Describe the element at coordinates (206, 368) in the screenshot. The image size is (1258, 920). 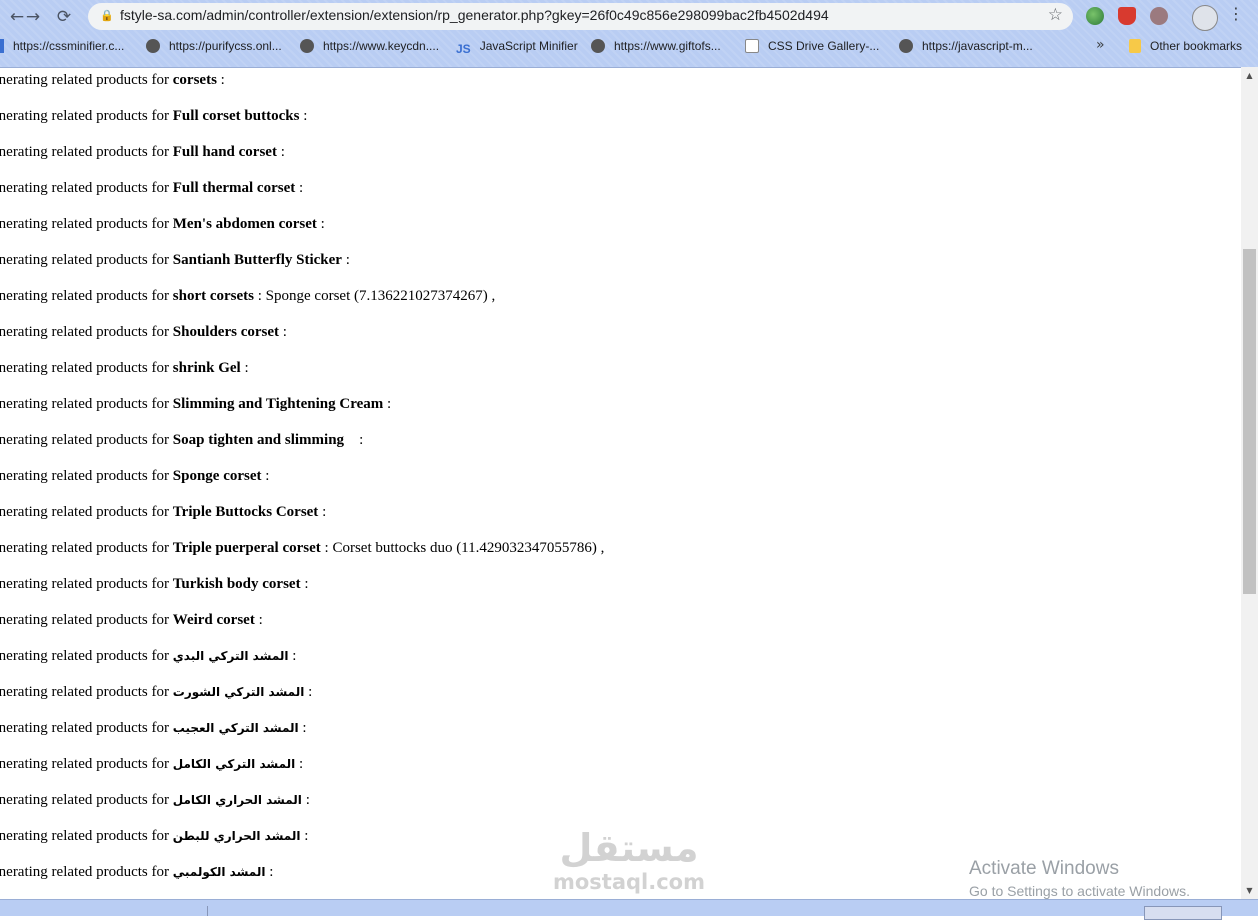
I see `product-name: shrink Gel` at that location.